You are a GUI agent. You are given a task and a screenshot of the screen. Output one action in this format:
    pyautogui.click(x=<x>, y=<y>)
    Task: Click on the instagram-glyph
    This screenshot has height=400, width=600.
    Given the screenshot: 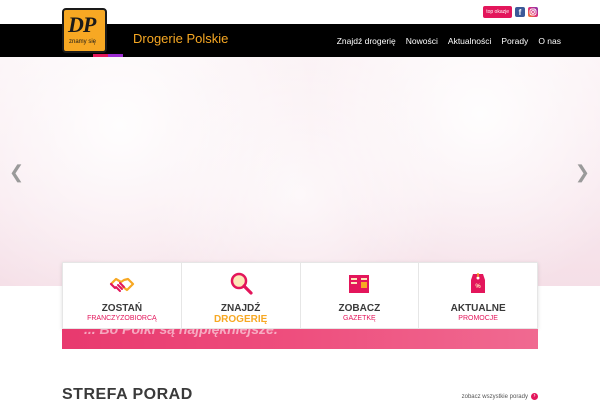 What is the action you would take?
    pyautogui.click(x=533, y=12)
    